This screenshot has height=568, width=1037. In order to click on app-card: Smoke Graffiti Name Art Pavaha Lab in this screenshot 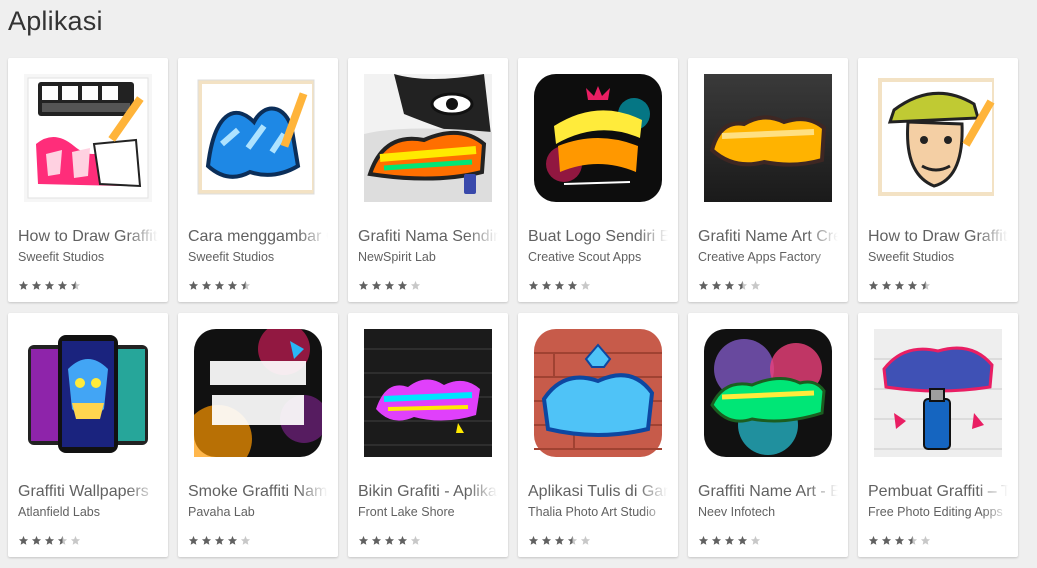, I will do `click(258, 435)`.